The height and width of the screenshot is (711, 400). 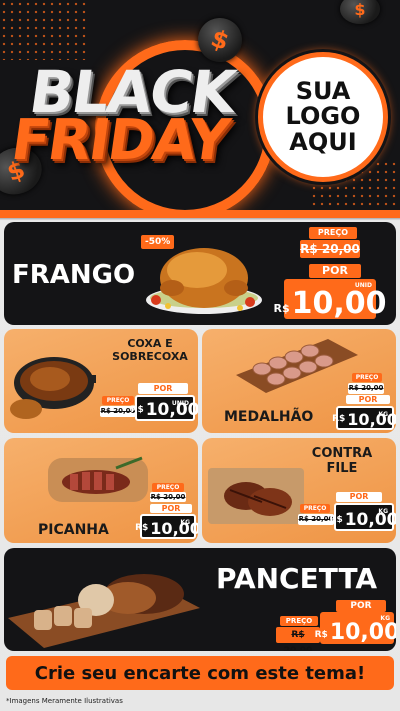 I want to click on product-card-medalhao: MEDALHÃO PREÇO R$ 20,00 POR R$ 10,00 KG, so click(x=299, y=381).